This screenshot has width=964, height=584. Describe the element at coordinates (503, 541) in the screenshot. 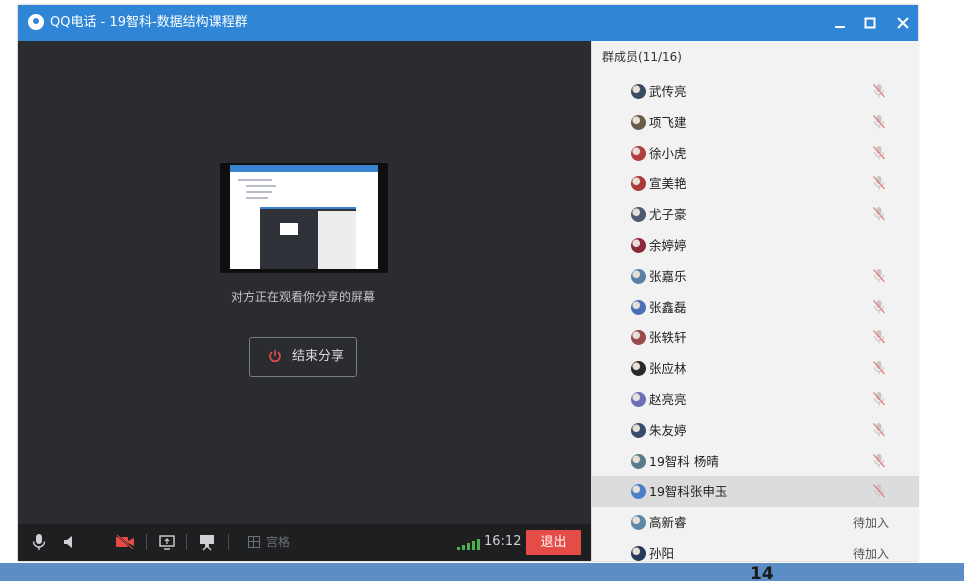

I see `call-timer: 16:12` at that location.